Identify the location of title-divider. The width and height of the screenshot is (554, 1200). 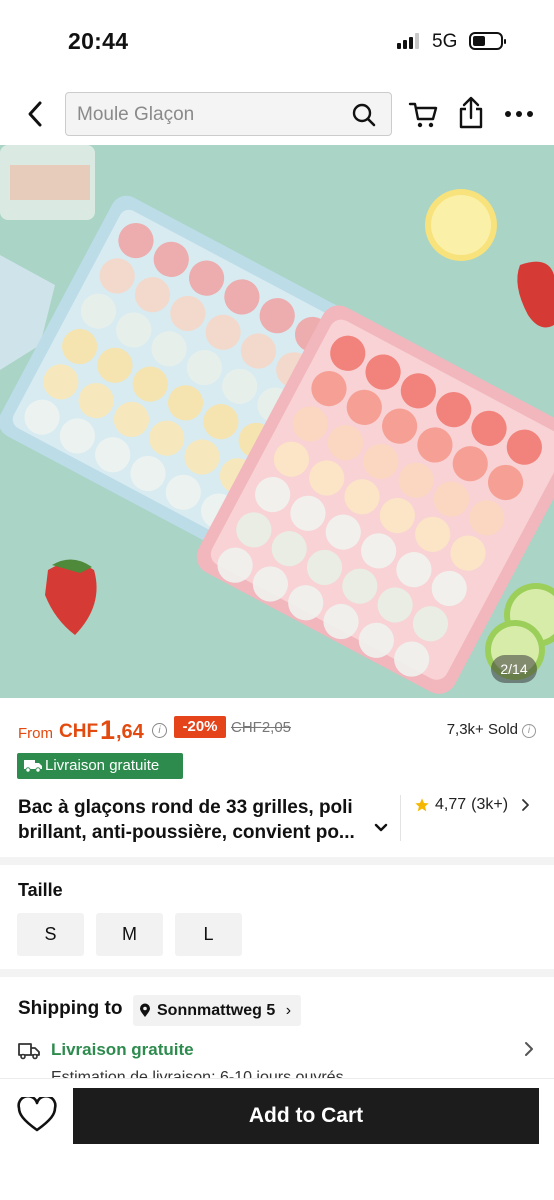
(400, 818).